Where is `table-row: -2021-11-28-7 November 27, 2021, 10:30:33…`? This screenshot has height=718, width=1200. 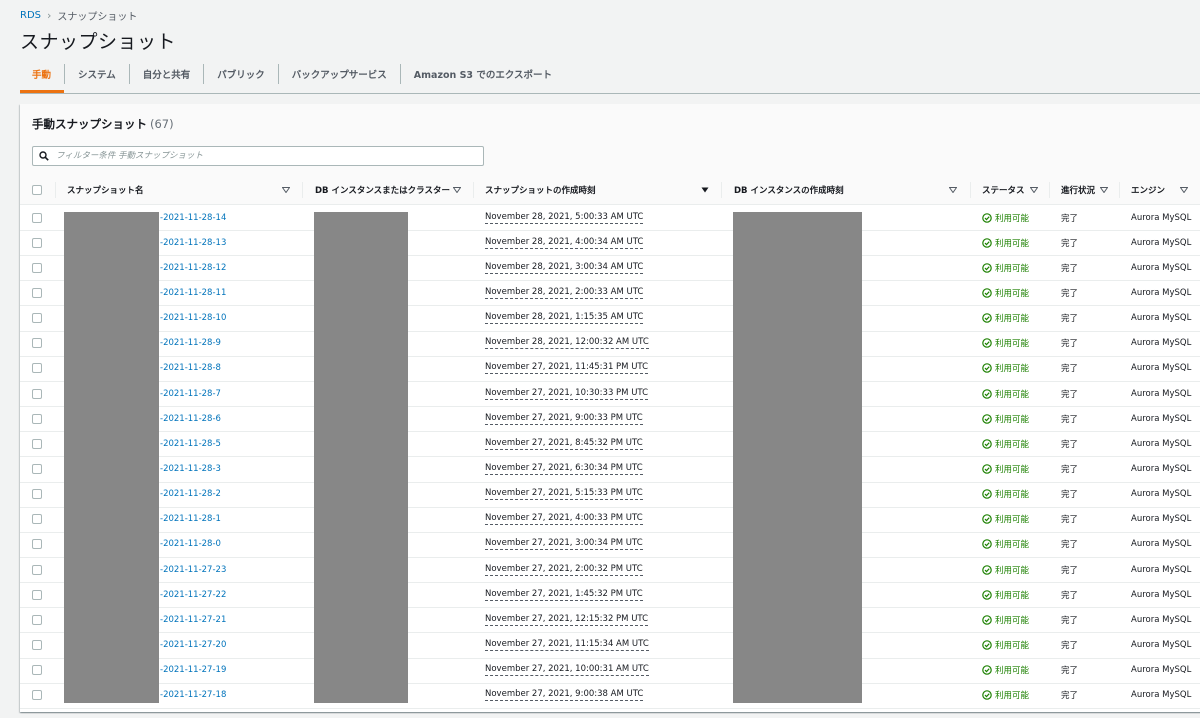
table-row: -2021-11-28-7 November 27, 2021, 10:30:33… is located at coordinates (610, 394).